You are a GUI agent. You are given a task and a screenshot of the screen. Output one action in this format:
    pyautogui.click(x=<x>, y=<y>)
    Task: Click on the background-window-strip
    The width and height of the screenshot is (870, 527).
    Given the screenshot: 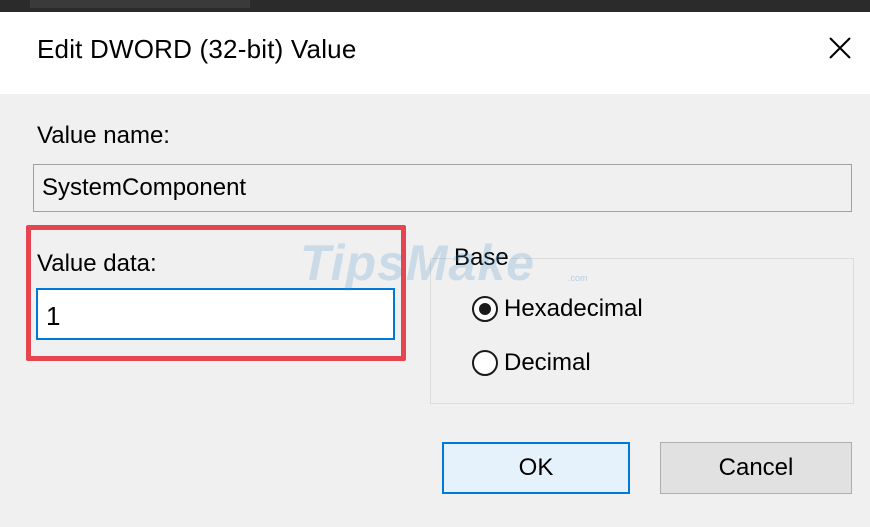 What is the action you would take?
    pyautogui.click(x=435, y=6)
    